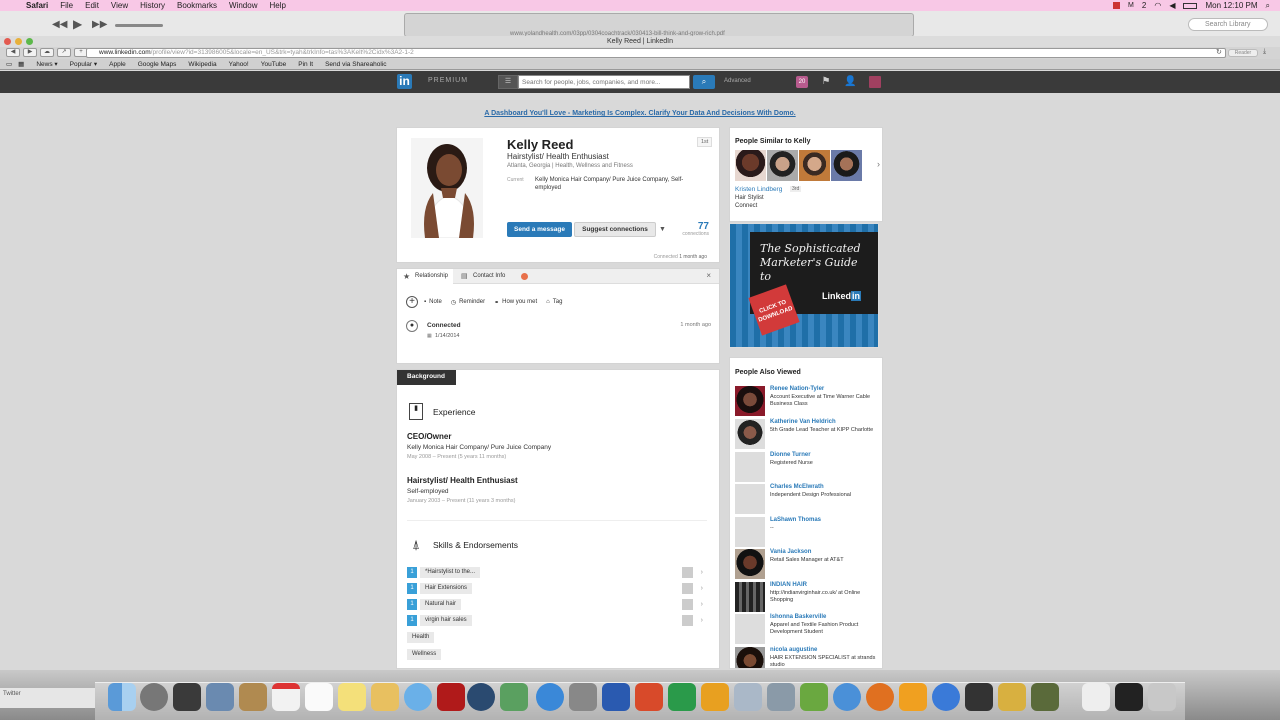  I want to click on zoom-window-icon, so click(29, 41).